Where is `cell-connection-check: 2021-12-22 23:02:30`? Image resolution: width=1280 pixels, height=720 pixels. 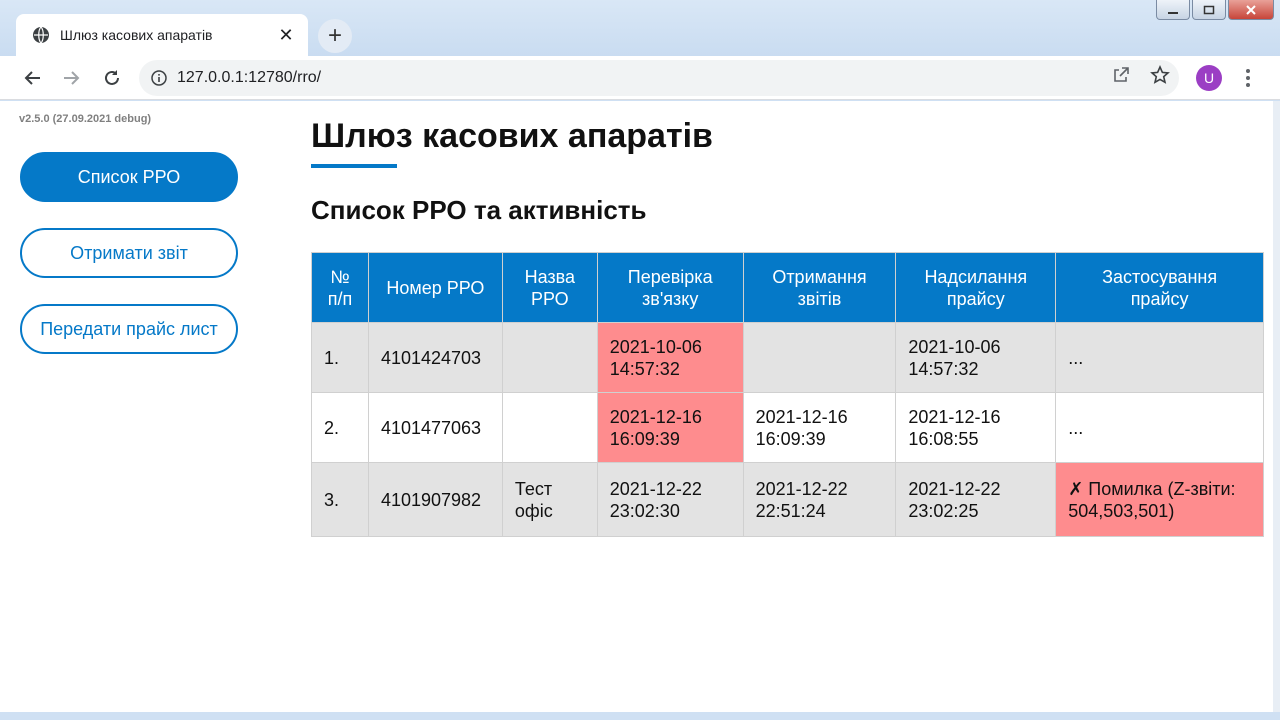 cell-connection-check: 2021-12-22 23:02:30 is located at coordinates (670, 499).